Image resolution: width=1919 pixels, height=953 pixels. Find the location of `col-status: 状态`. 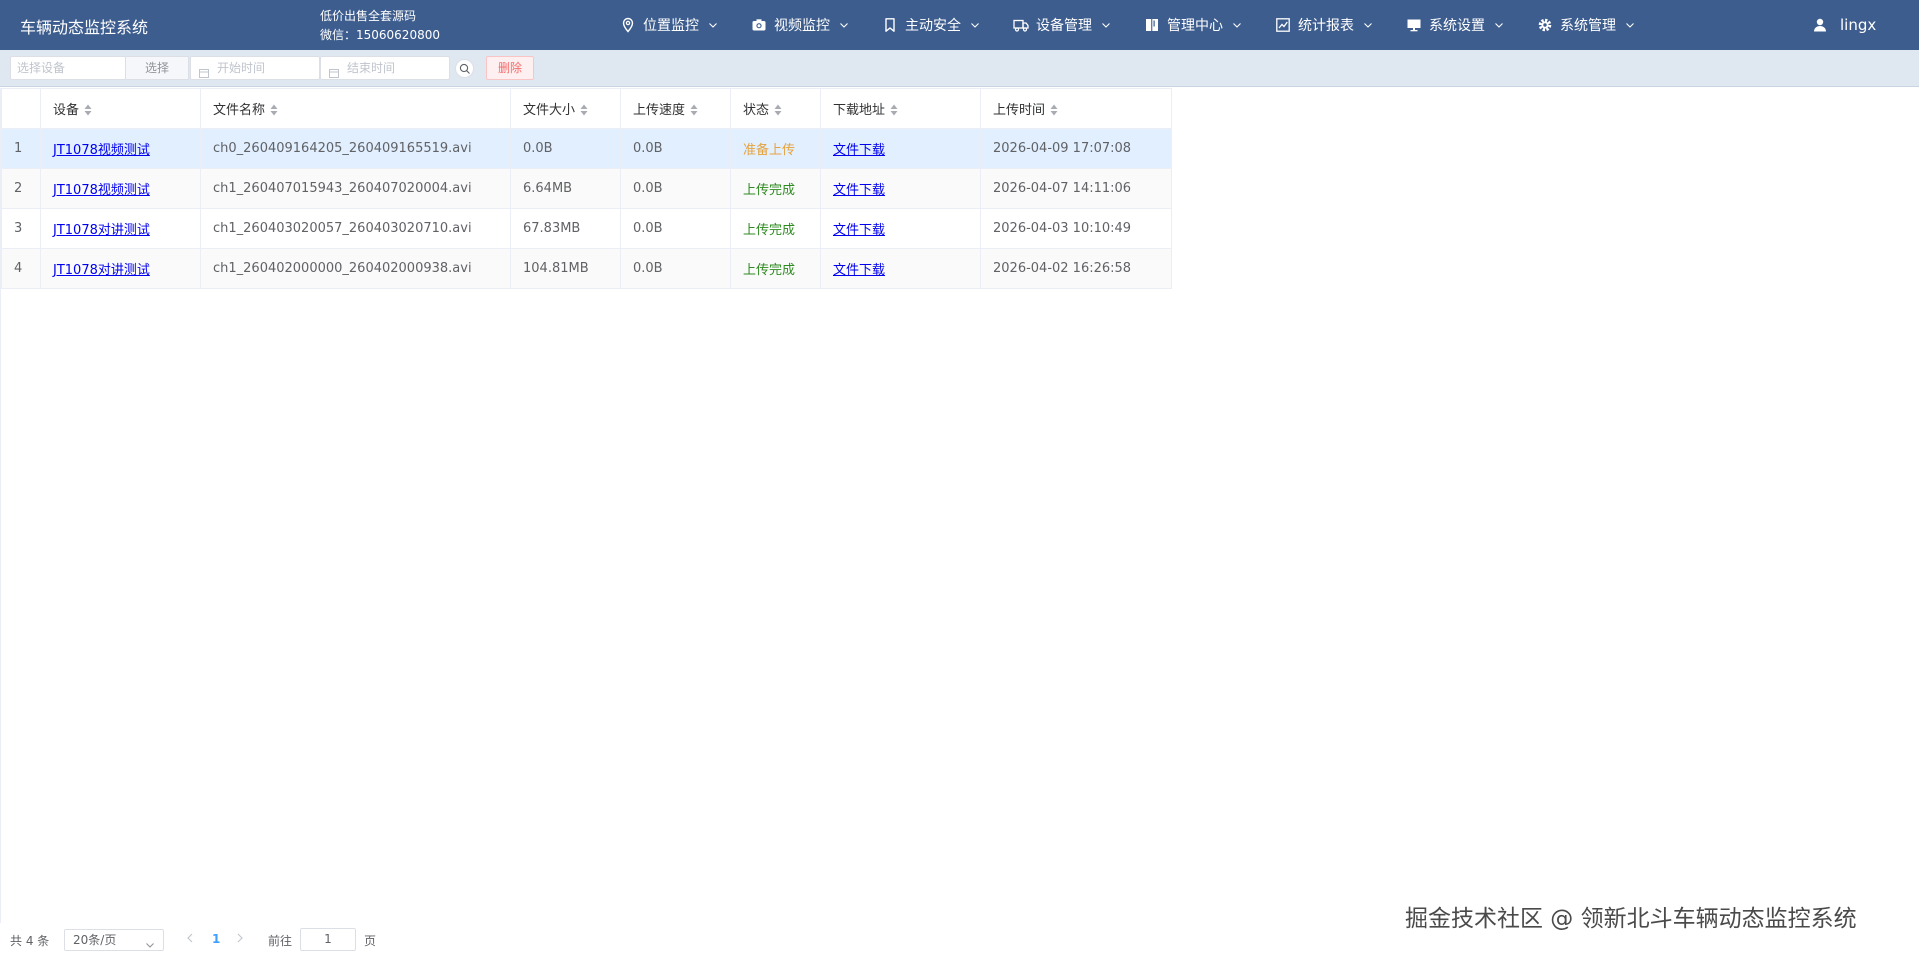

col-status: 状态 is located at coordinates (775, 108).